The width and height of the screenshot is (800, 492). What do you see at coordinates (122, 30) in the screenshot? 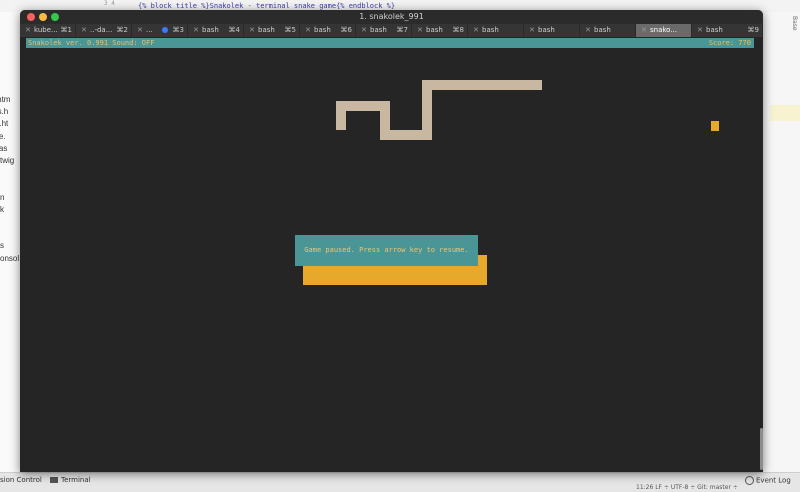
I see `tab-shortcut: ⌘2` at bounding box center [122, 30].